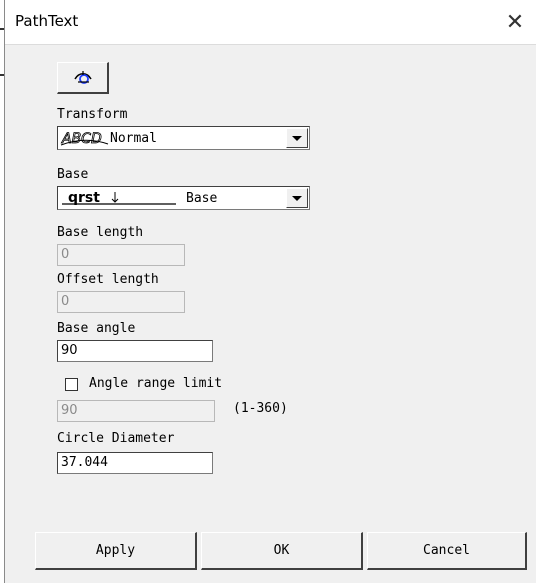  What do you see at coordinates (96, 328) in the screenshot?
I see `base-angle-label: Base angle` at bounding box center [96, 328].